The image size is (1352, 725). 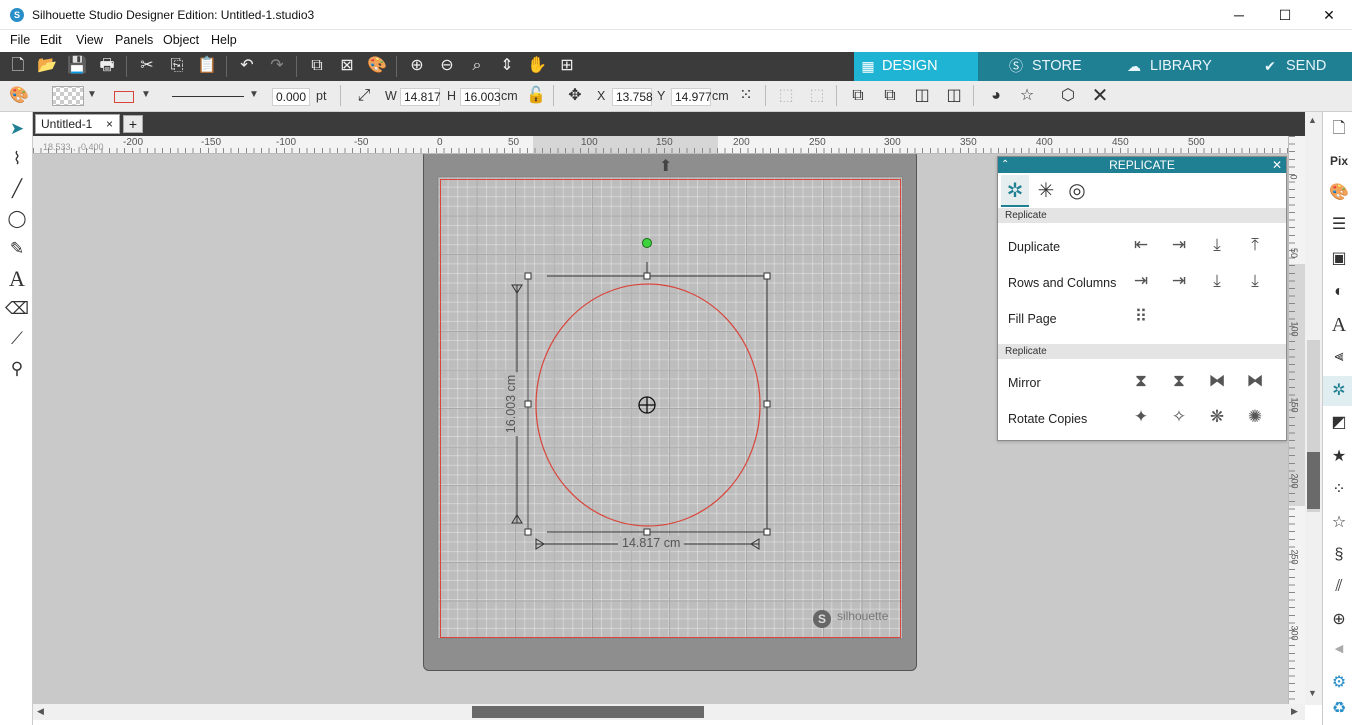 I want to click on print-icon: 🖶, so click(x=107, y=66).